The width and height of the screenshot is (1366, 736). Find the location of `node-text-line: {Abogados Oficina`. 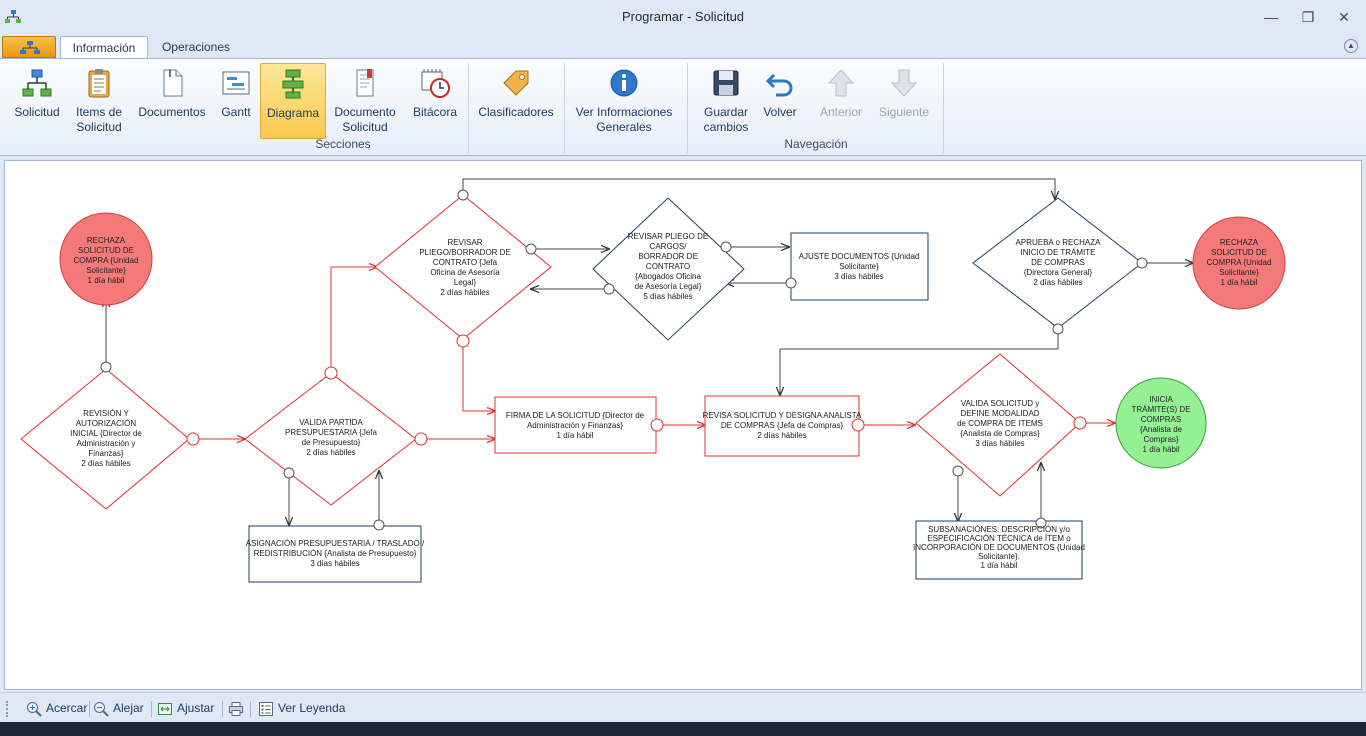

node-text-line: {Abogados Oficina is located at coordinates (668, 276).